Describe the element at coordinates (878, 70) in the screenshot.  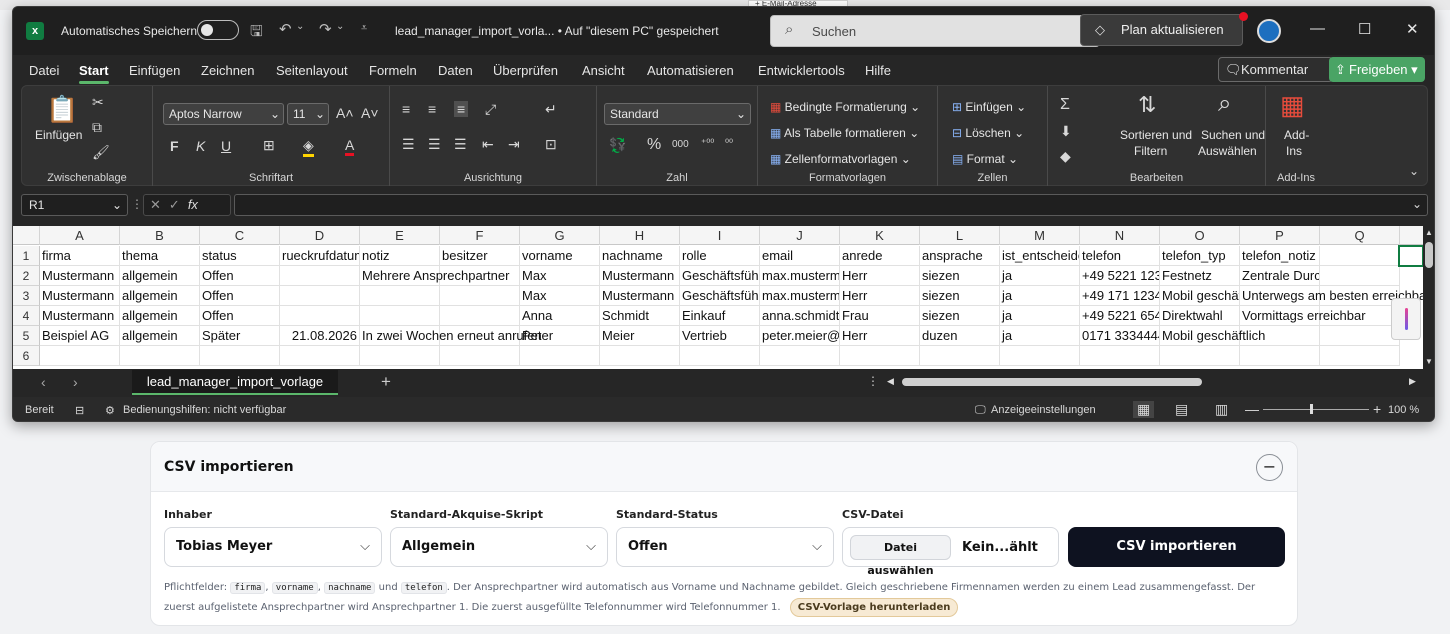
I see `menu-hilfe: Hilfe` at that location.